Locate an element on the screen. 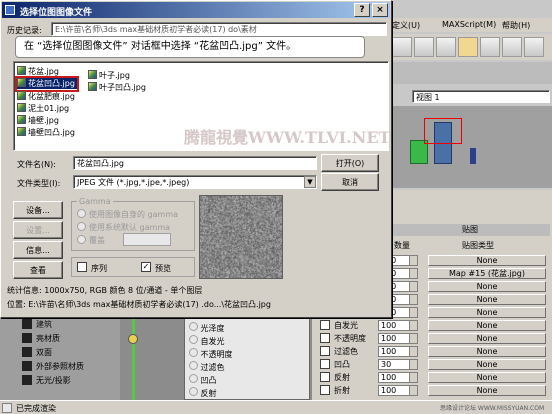  gamma-override-spinner is located at coordinates (147, 239).